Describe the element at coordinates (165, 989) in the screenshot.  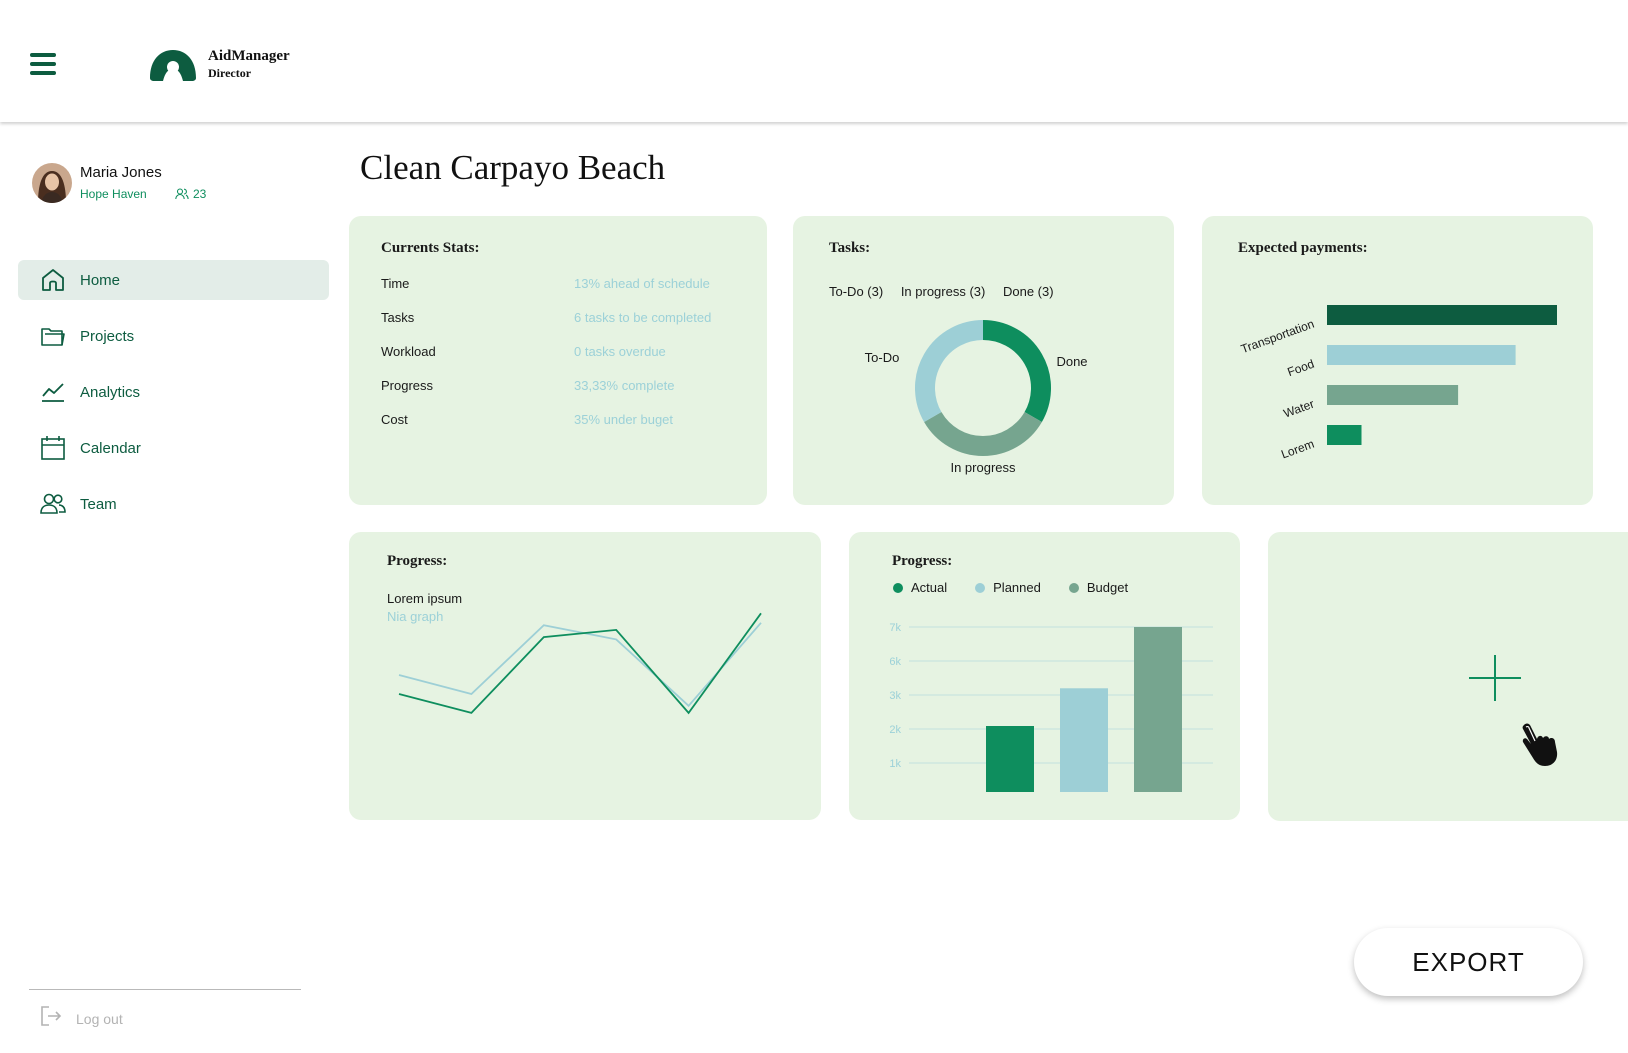
I see `logout-divider` at that location.